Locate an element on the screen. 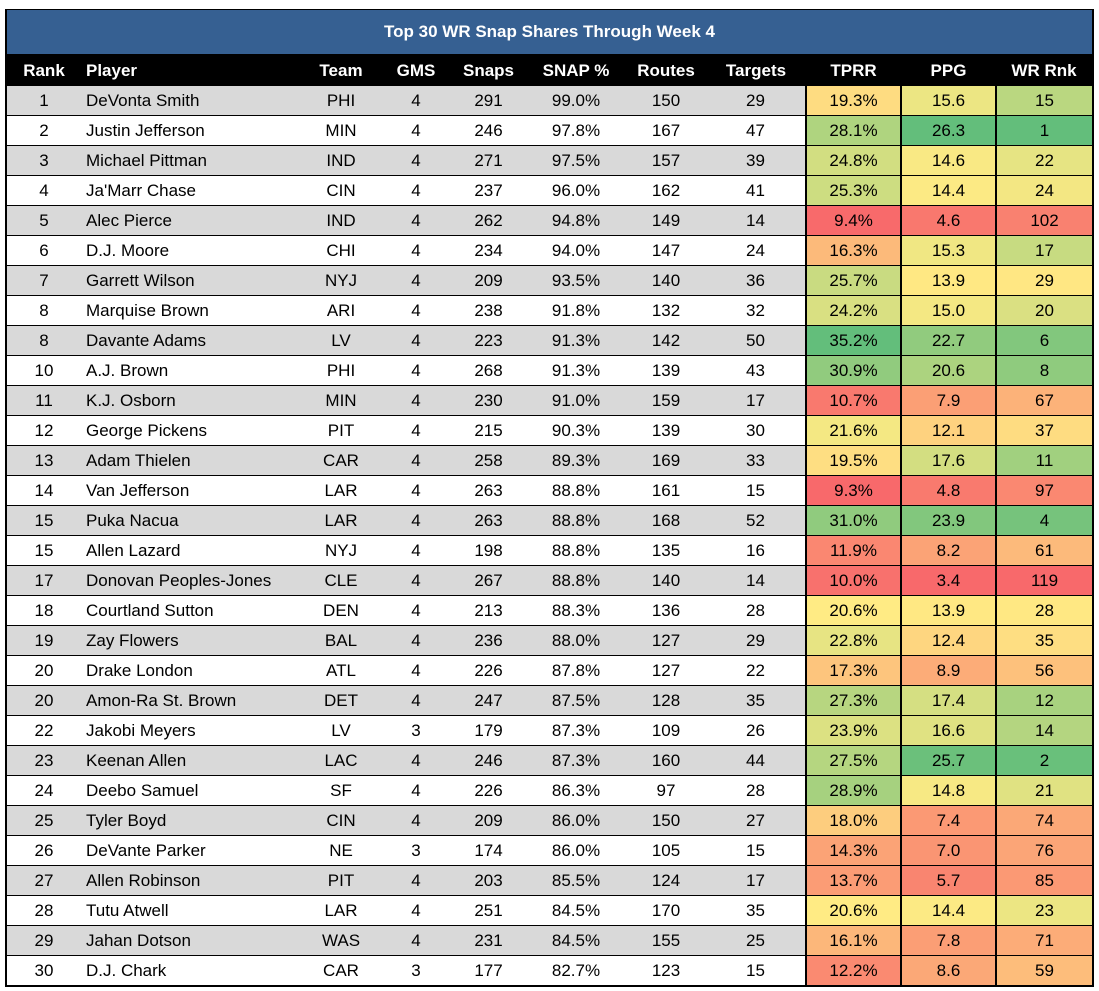  cell-rank: 29 is located at coordinates (44, 940).